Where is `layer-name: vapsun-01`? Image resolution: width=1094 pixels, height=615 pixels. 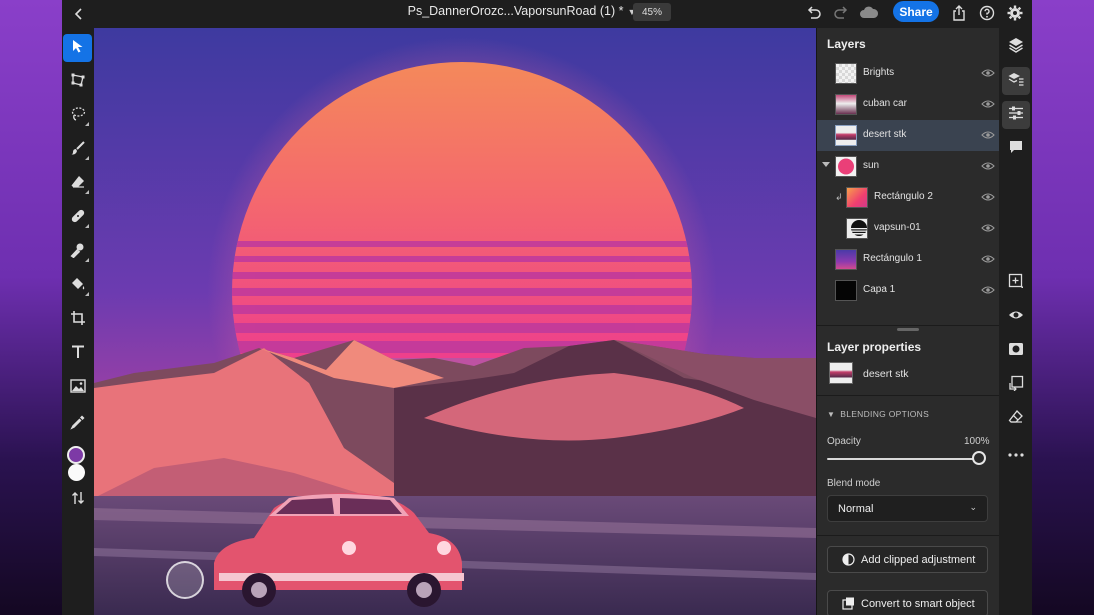
layer-name: vapsun-01 is located at coordinates (897, 227).